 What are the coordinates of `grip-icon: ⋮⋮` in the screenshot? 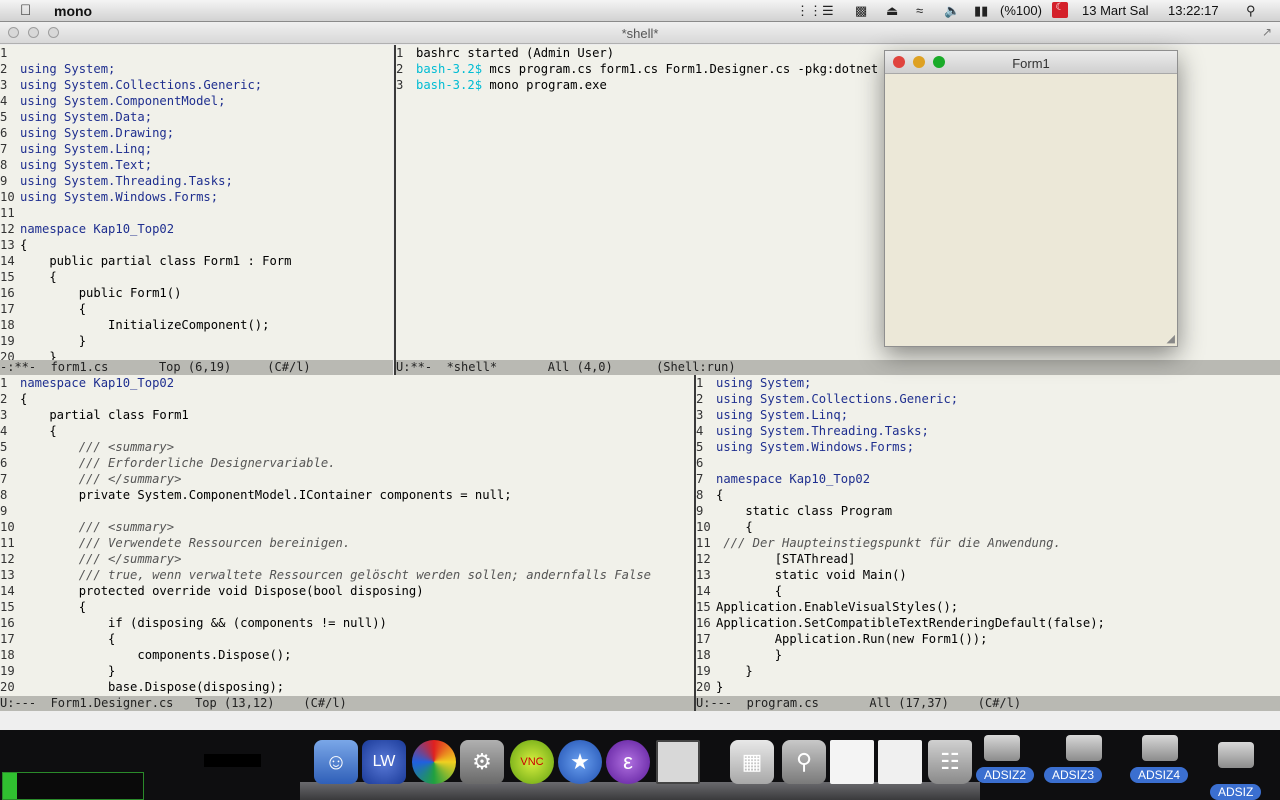 It's located at (809, 10).